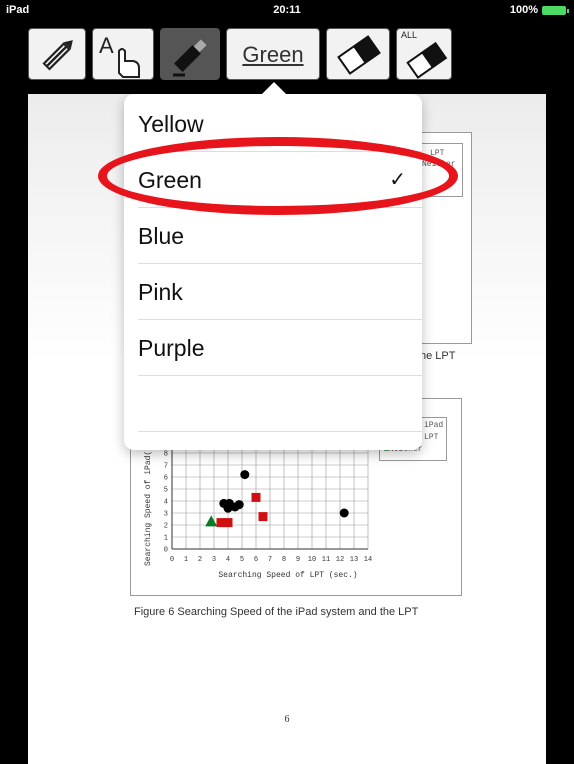 This screenshot has height=764, width=574. I want to click on erase-all-tool-button: ALL, so click(424, 54).